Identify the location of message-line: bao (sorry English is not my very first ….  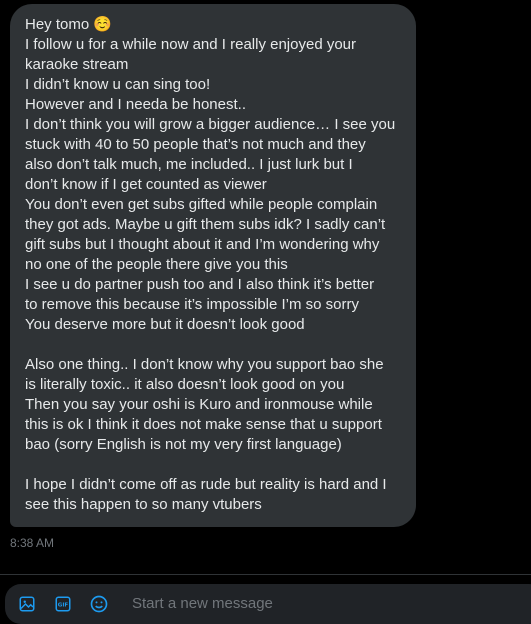
(183, 444).